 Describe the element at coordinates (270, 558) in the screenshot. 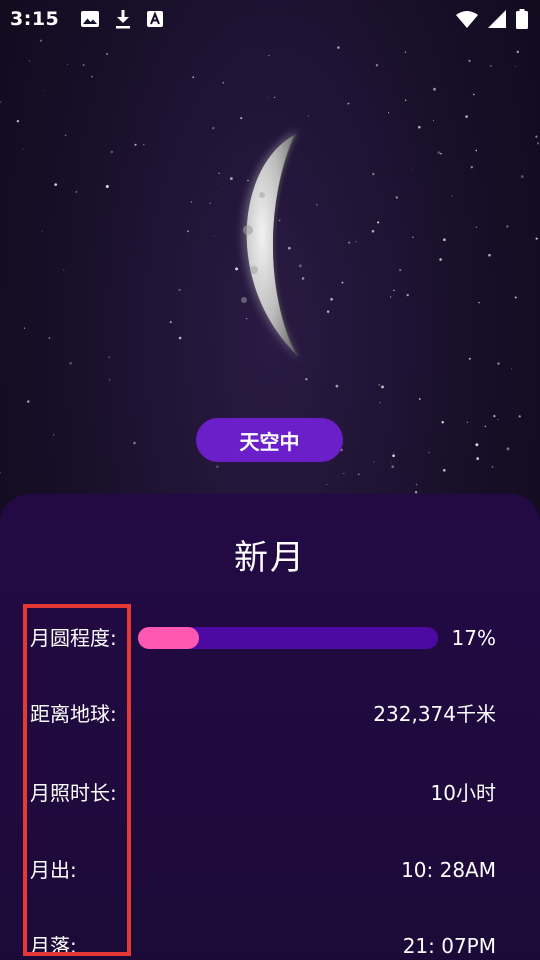

I see `moon-phase-title: 新月` at that location.